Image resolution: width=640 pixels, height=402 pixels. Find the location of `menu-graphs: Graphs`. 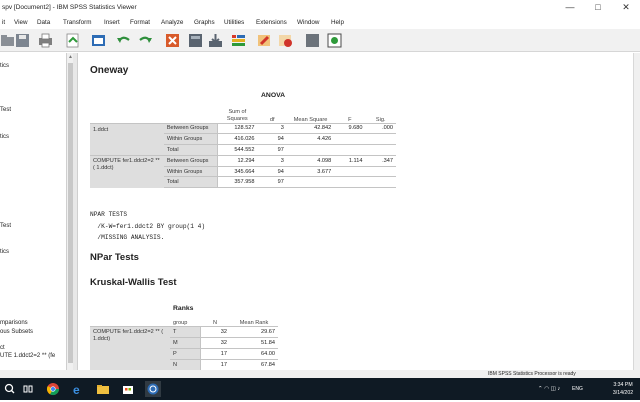

menu-graphs: Graphs is located at coordinates (204, 22).